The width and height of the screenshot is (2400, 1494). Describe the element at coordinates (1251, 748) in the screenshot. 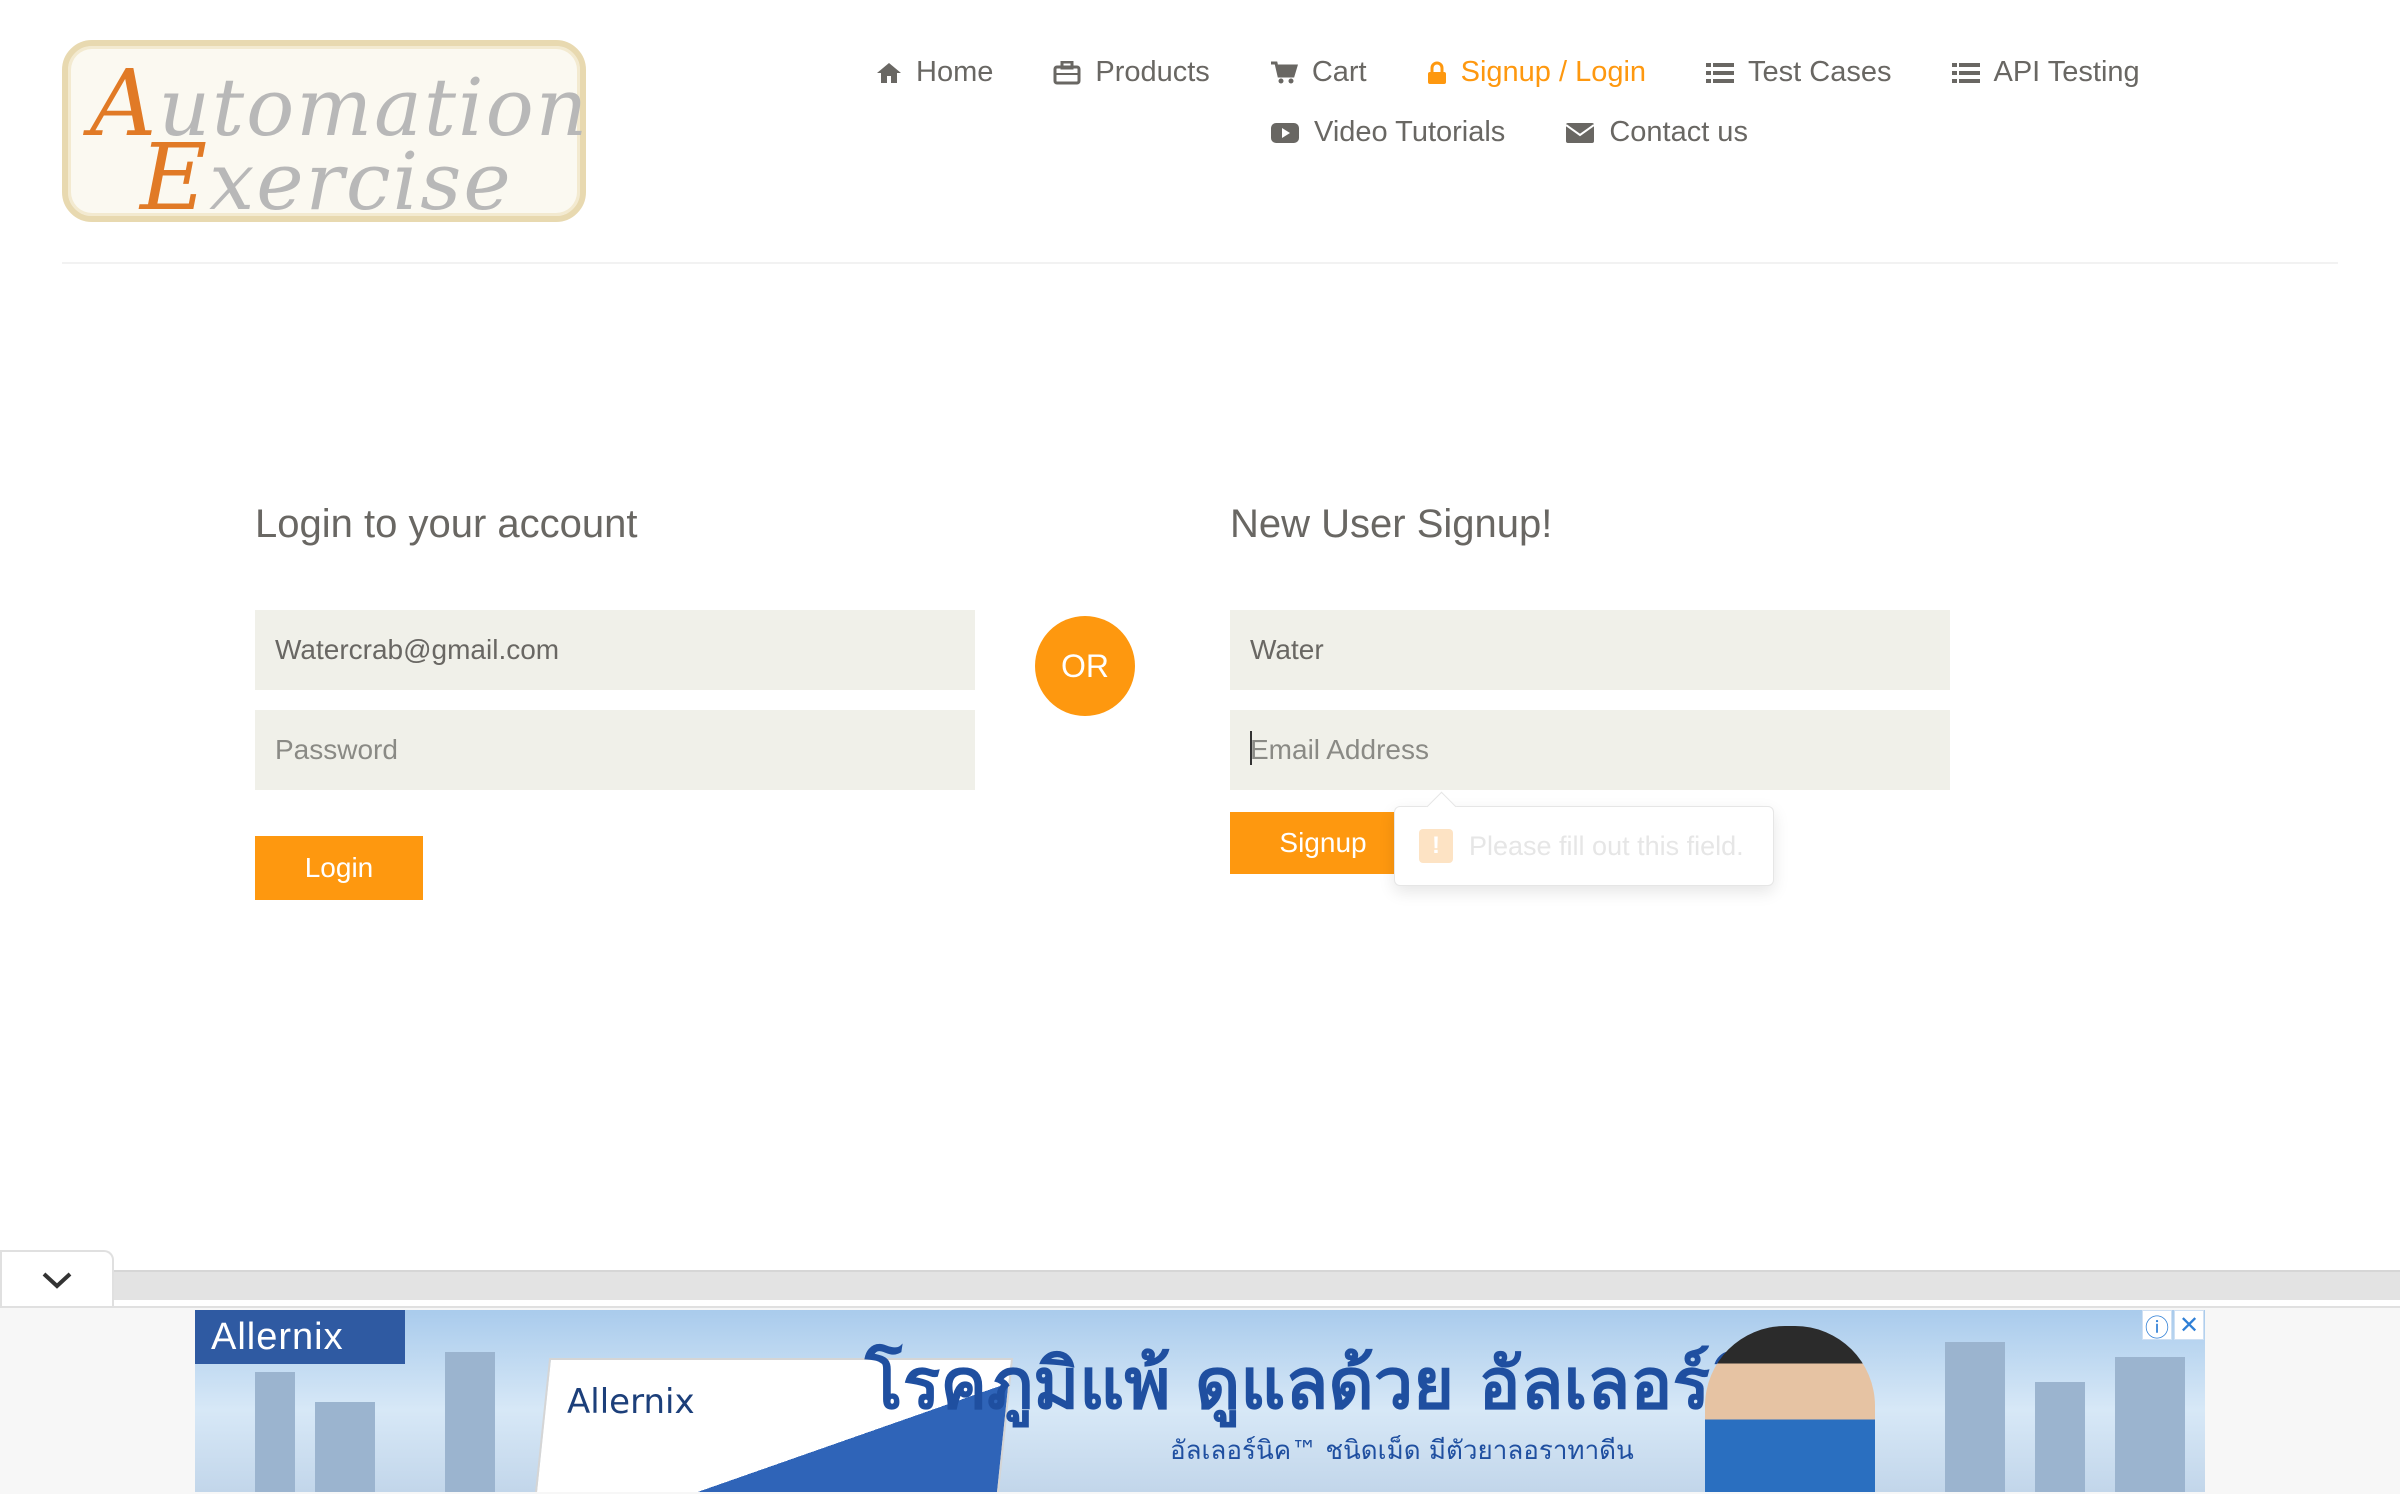

I see `text-cursor` at that location.